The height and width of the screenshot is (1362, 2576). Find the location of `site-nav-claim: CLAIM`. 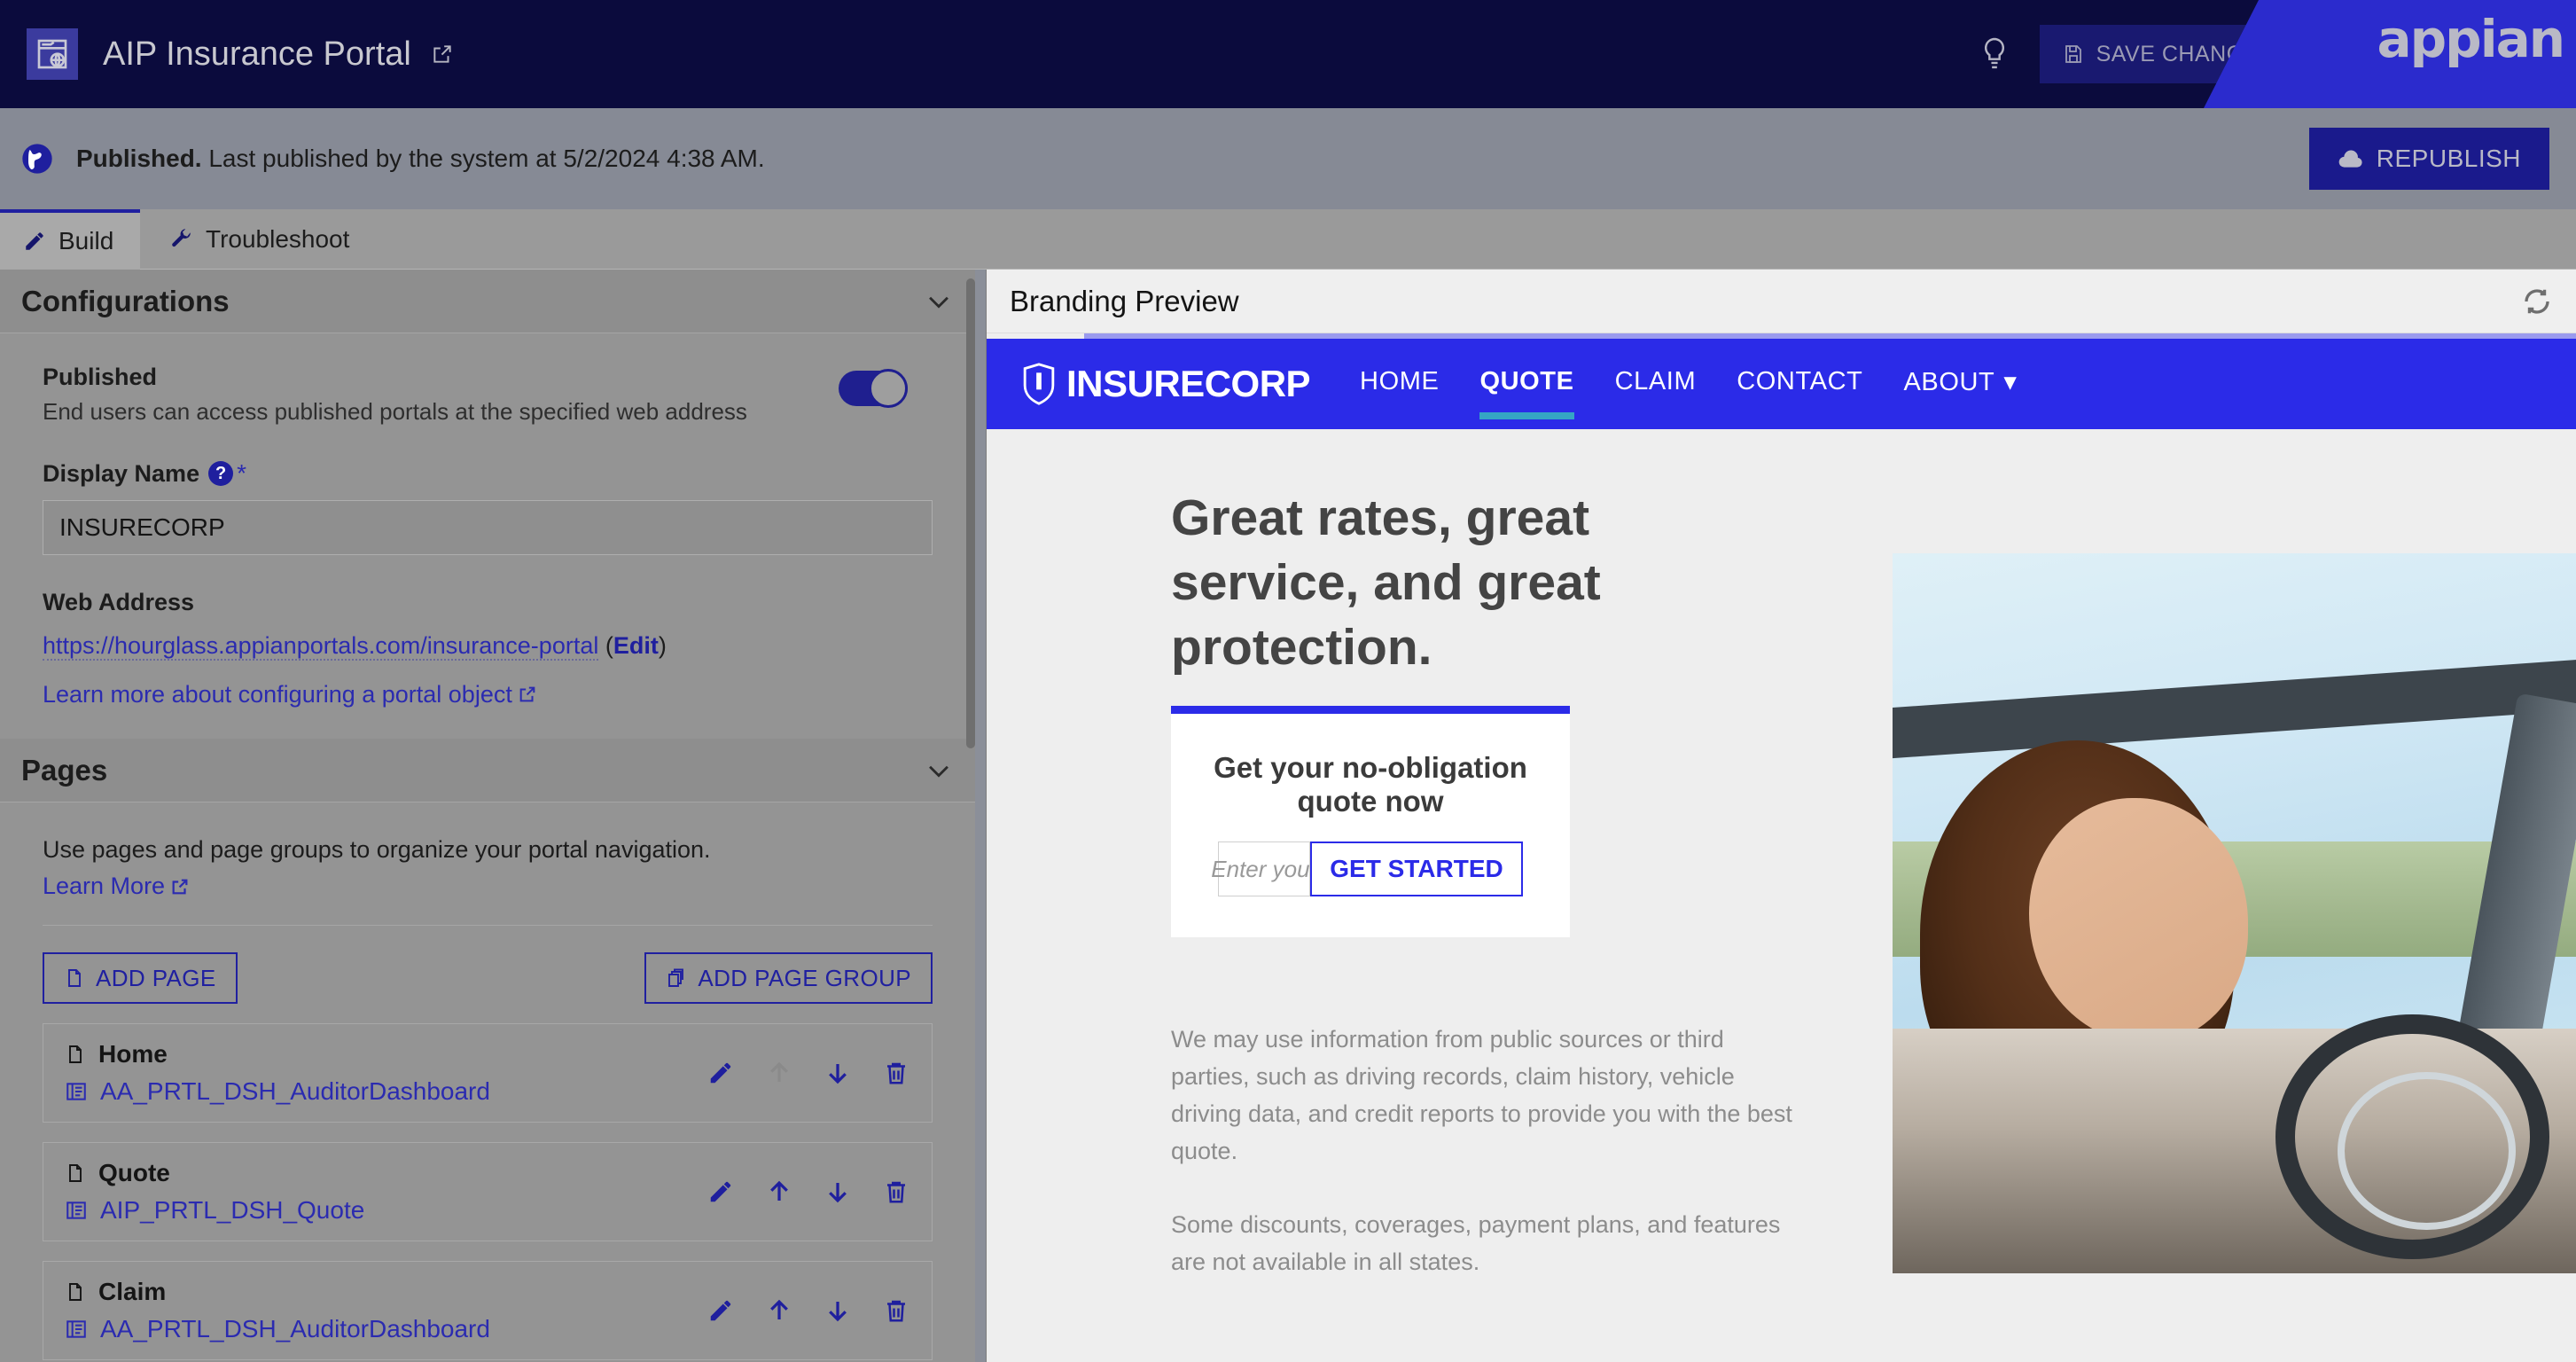

site-nav-claim: CLAIM is located at coordinates (1656, 385).